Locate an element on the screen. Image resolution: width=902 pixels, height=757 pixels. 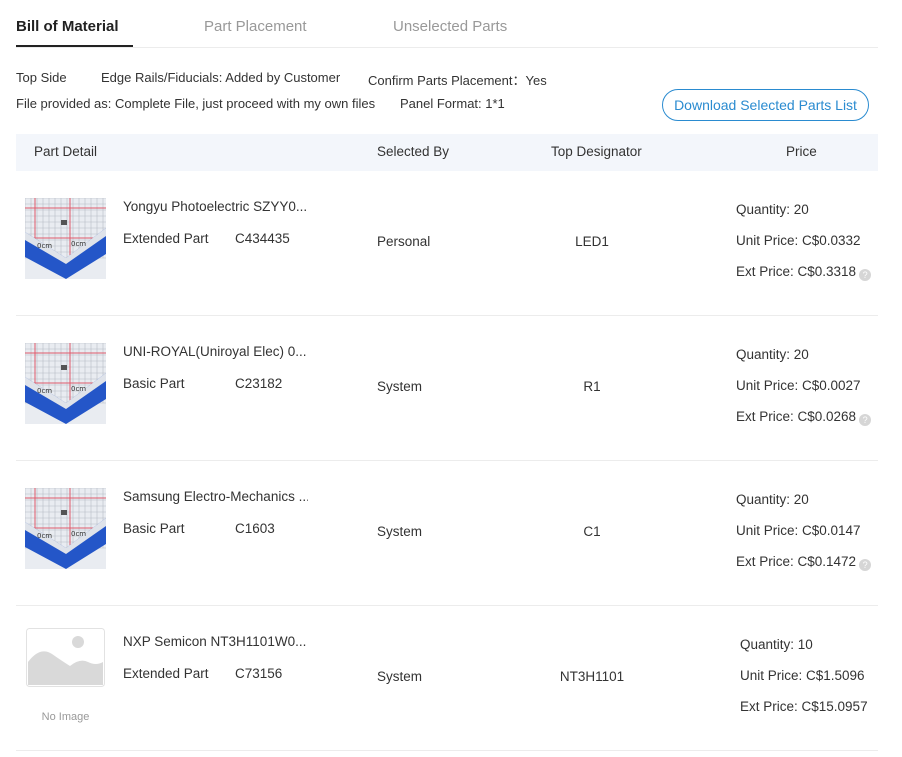
top-designator: C1 is located at coordinates (592, 531).